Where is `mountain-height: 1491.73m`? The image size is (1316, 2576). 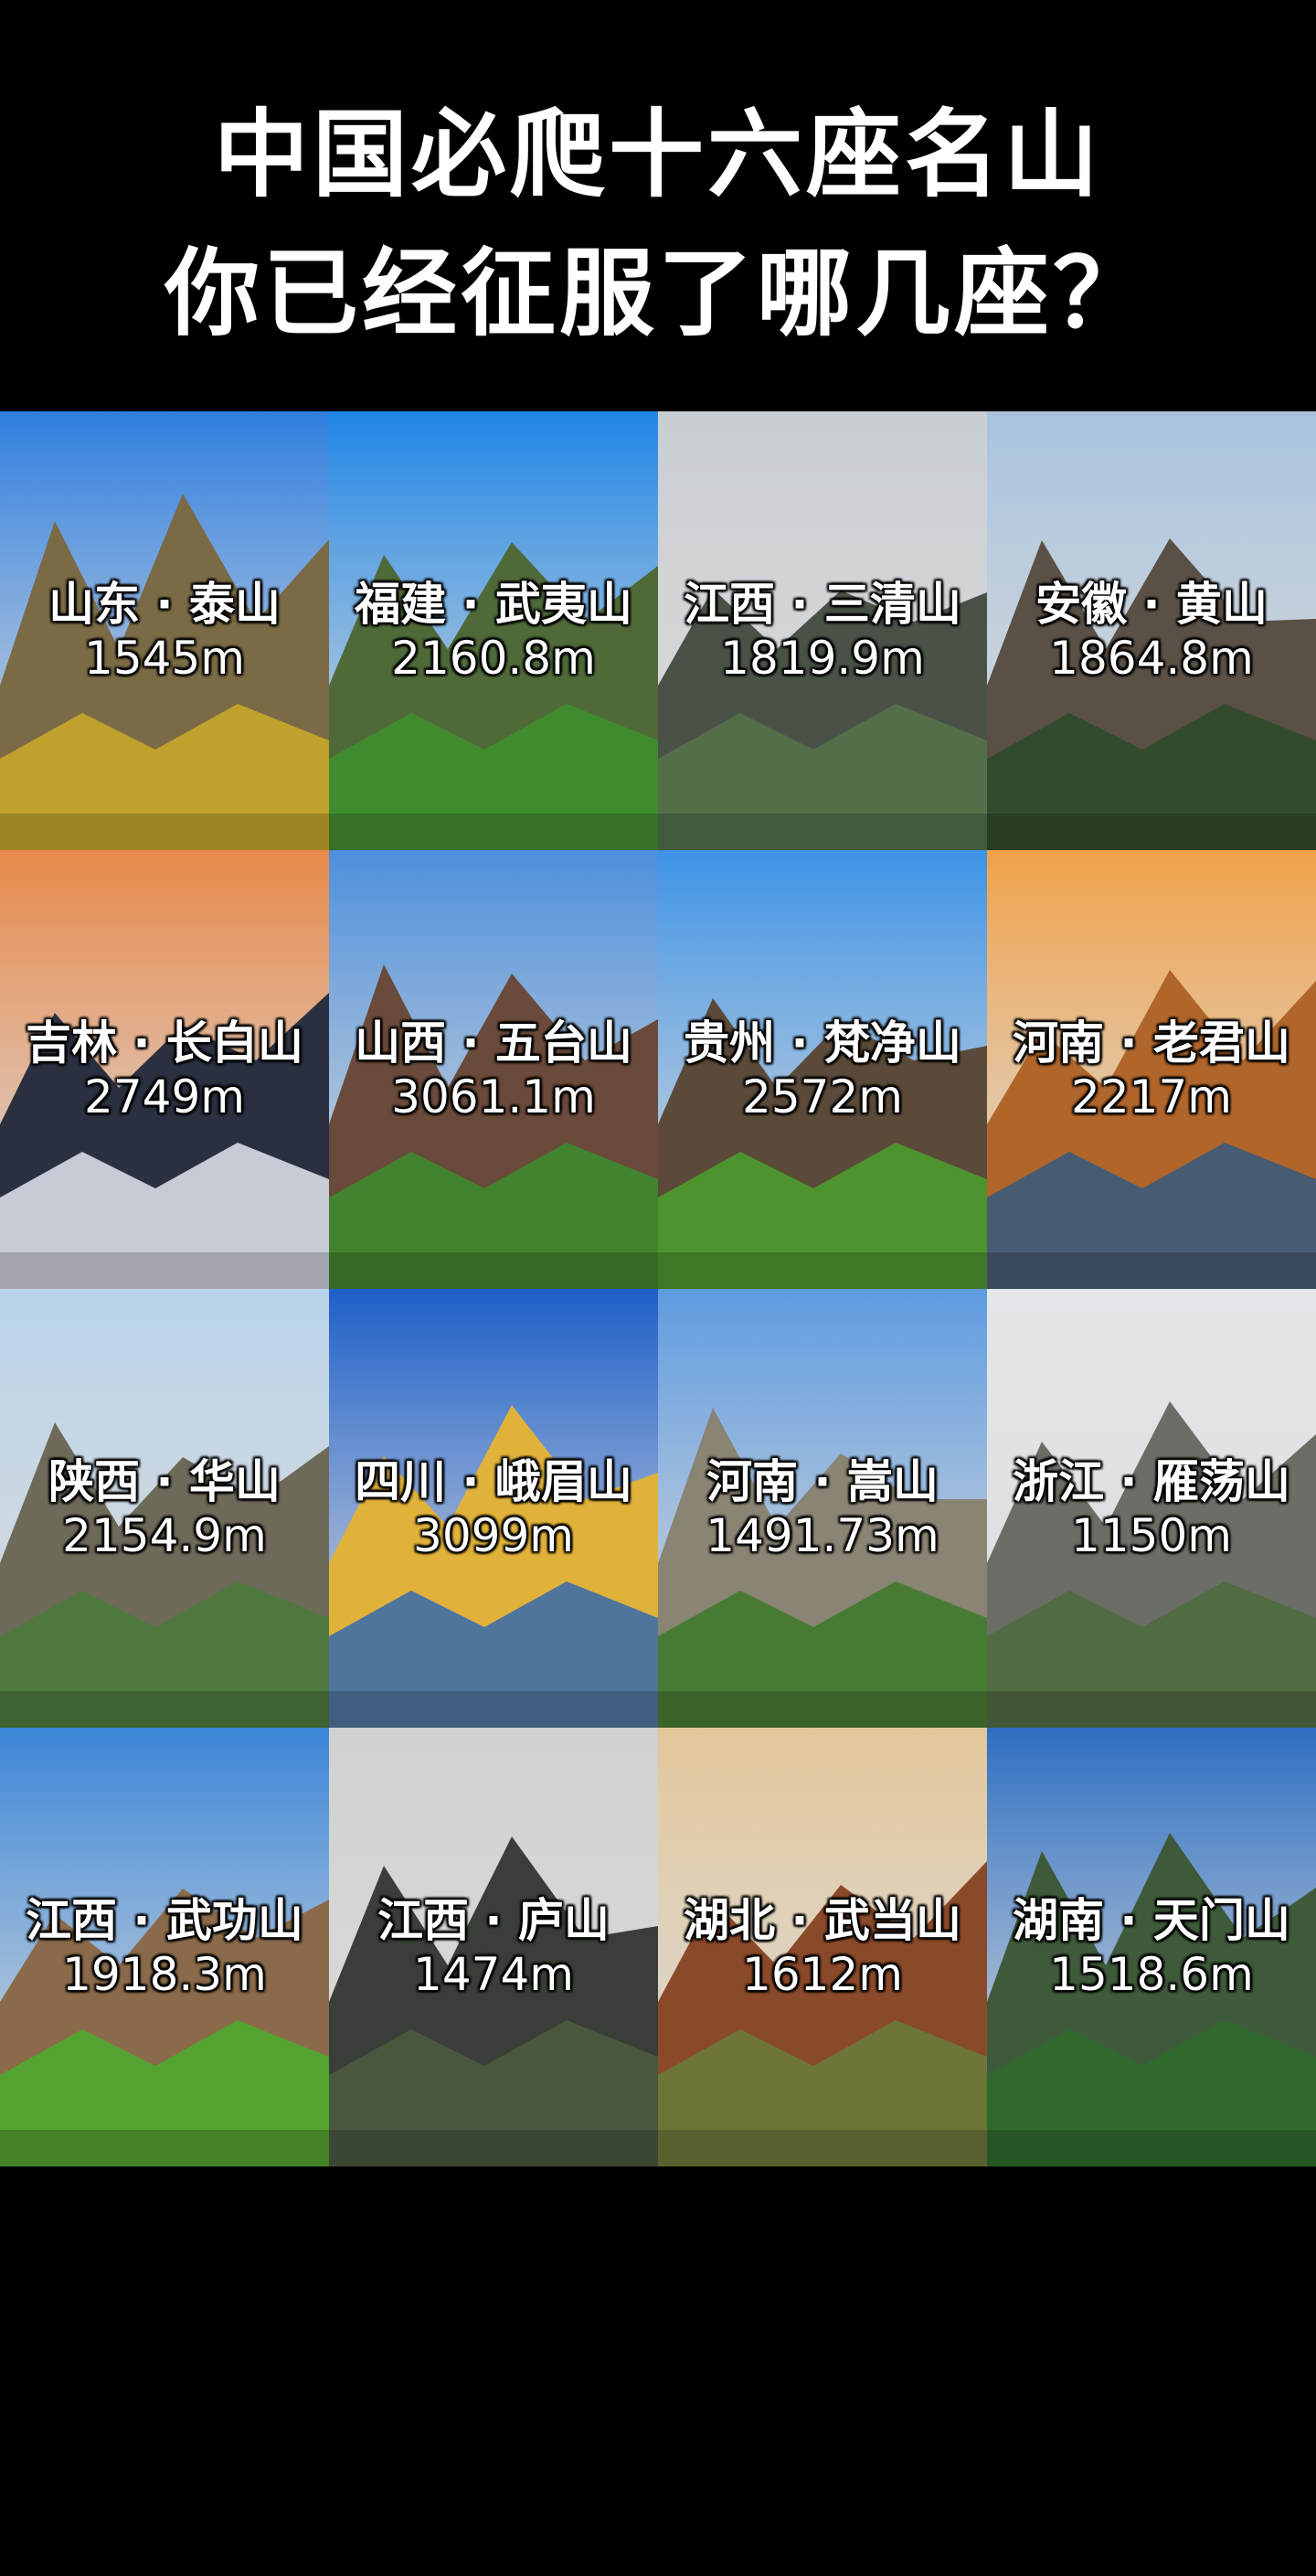 mountain-height: 1491.73m is located at coordinates (822, 1535).